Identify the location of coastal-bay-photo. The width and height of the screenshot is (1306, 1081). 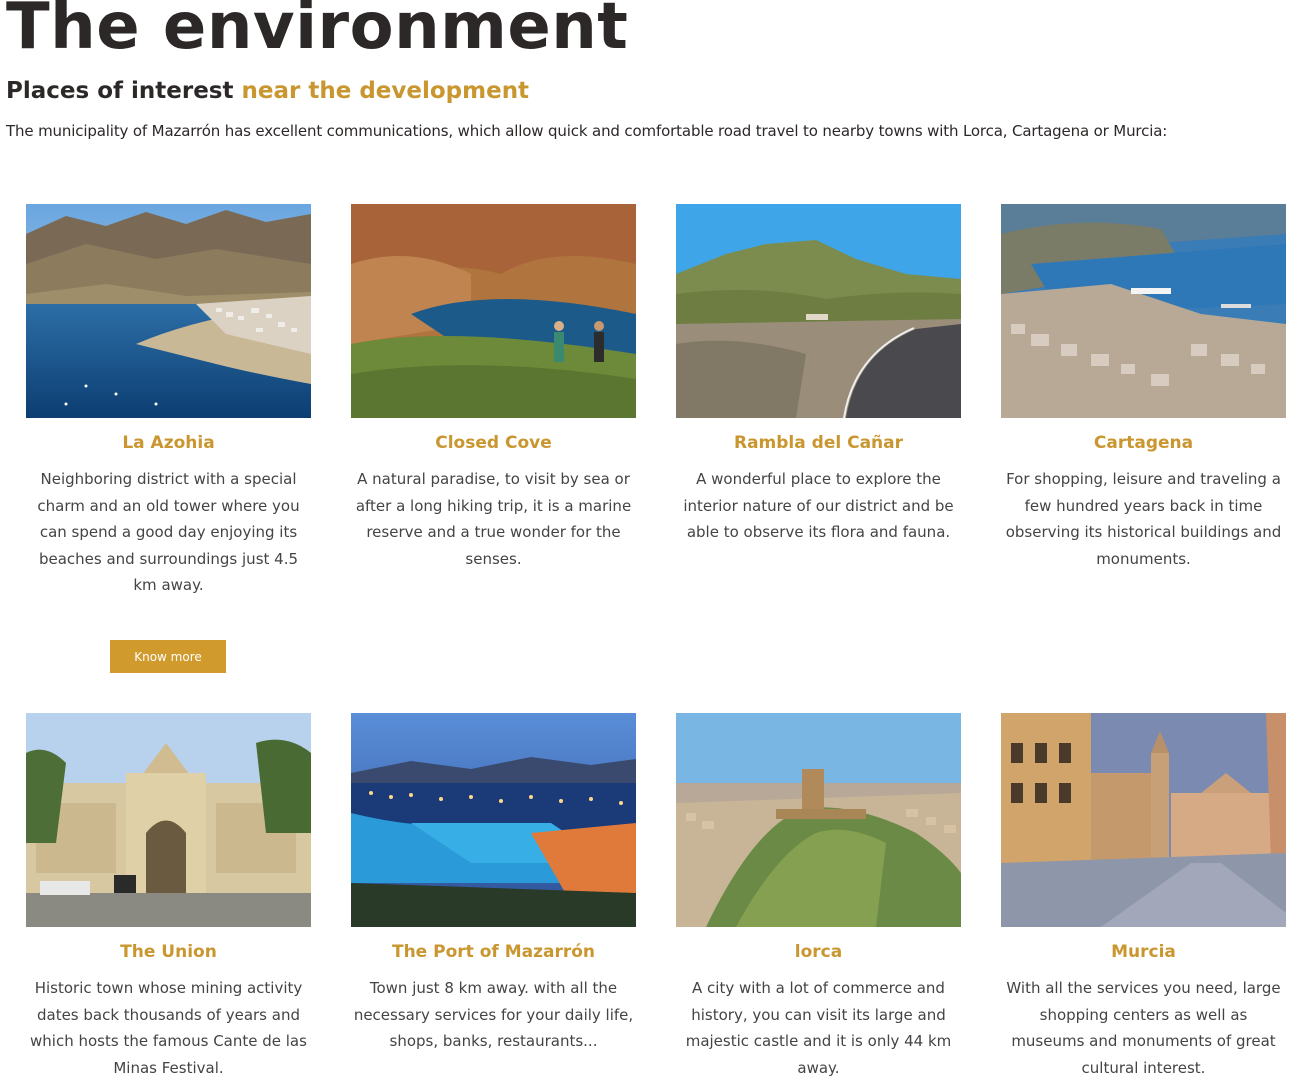
(168, 311).